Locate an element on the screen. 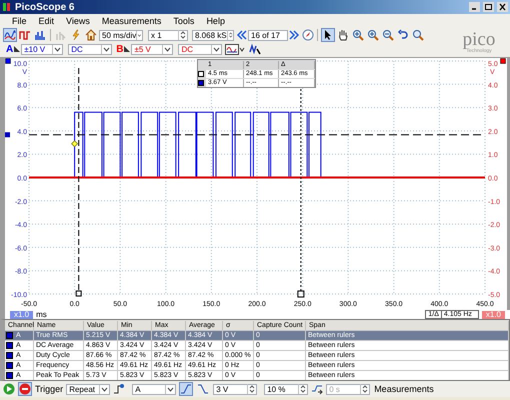 The height and width of the screenshot is (400, 510). pointer-icon is located at coordinates (328, 35).